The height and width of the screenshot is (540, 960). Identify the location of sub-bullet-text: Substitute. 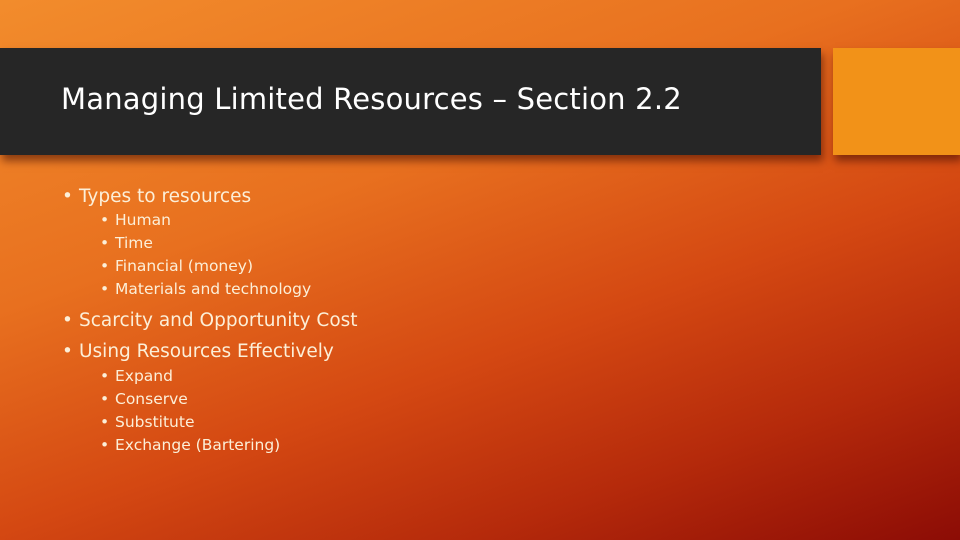
(155, 422).